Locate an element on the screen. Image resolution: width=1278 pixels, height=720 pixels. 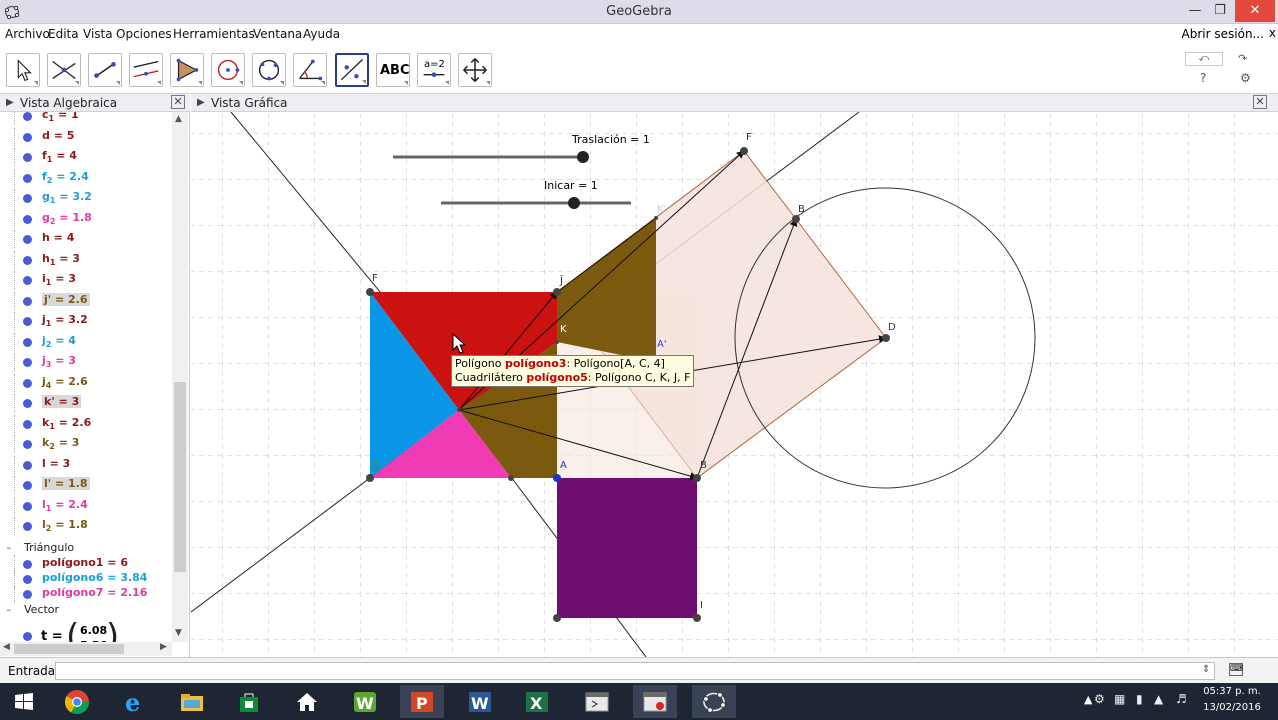
geogebra-exe-2-taskbar-icon is located at coordinates (655, 701).